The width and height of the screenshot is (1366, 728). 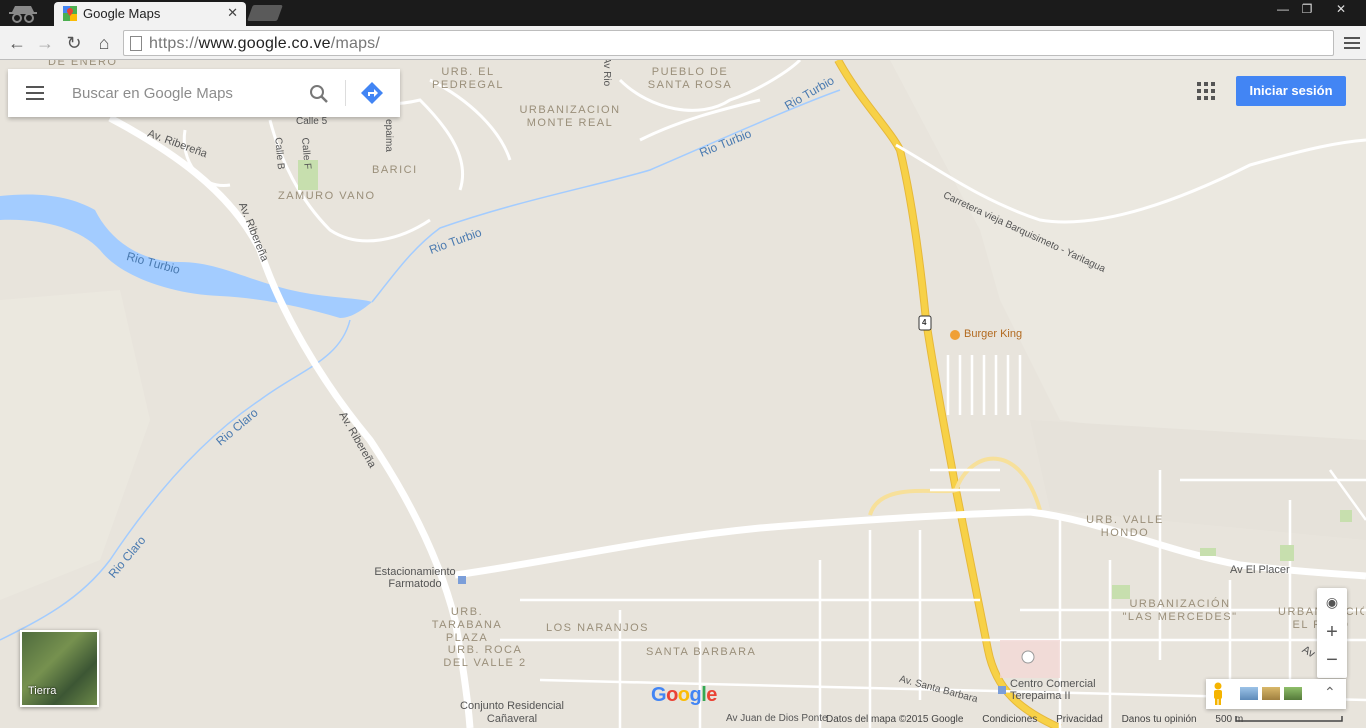 I want to click on scale-label: 500 m, so click(x=1229, y=719).